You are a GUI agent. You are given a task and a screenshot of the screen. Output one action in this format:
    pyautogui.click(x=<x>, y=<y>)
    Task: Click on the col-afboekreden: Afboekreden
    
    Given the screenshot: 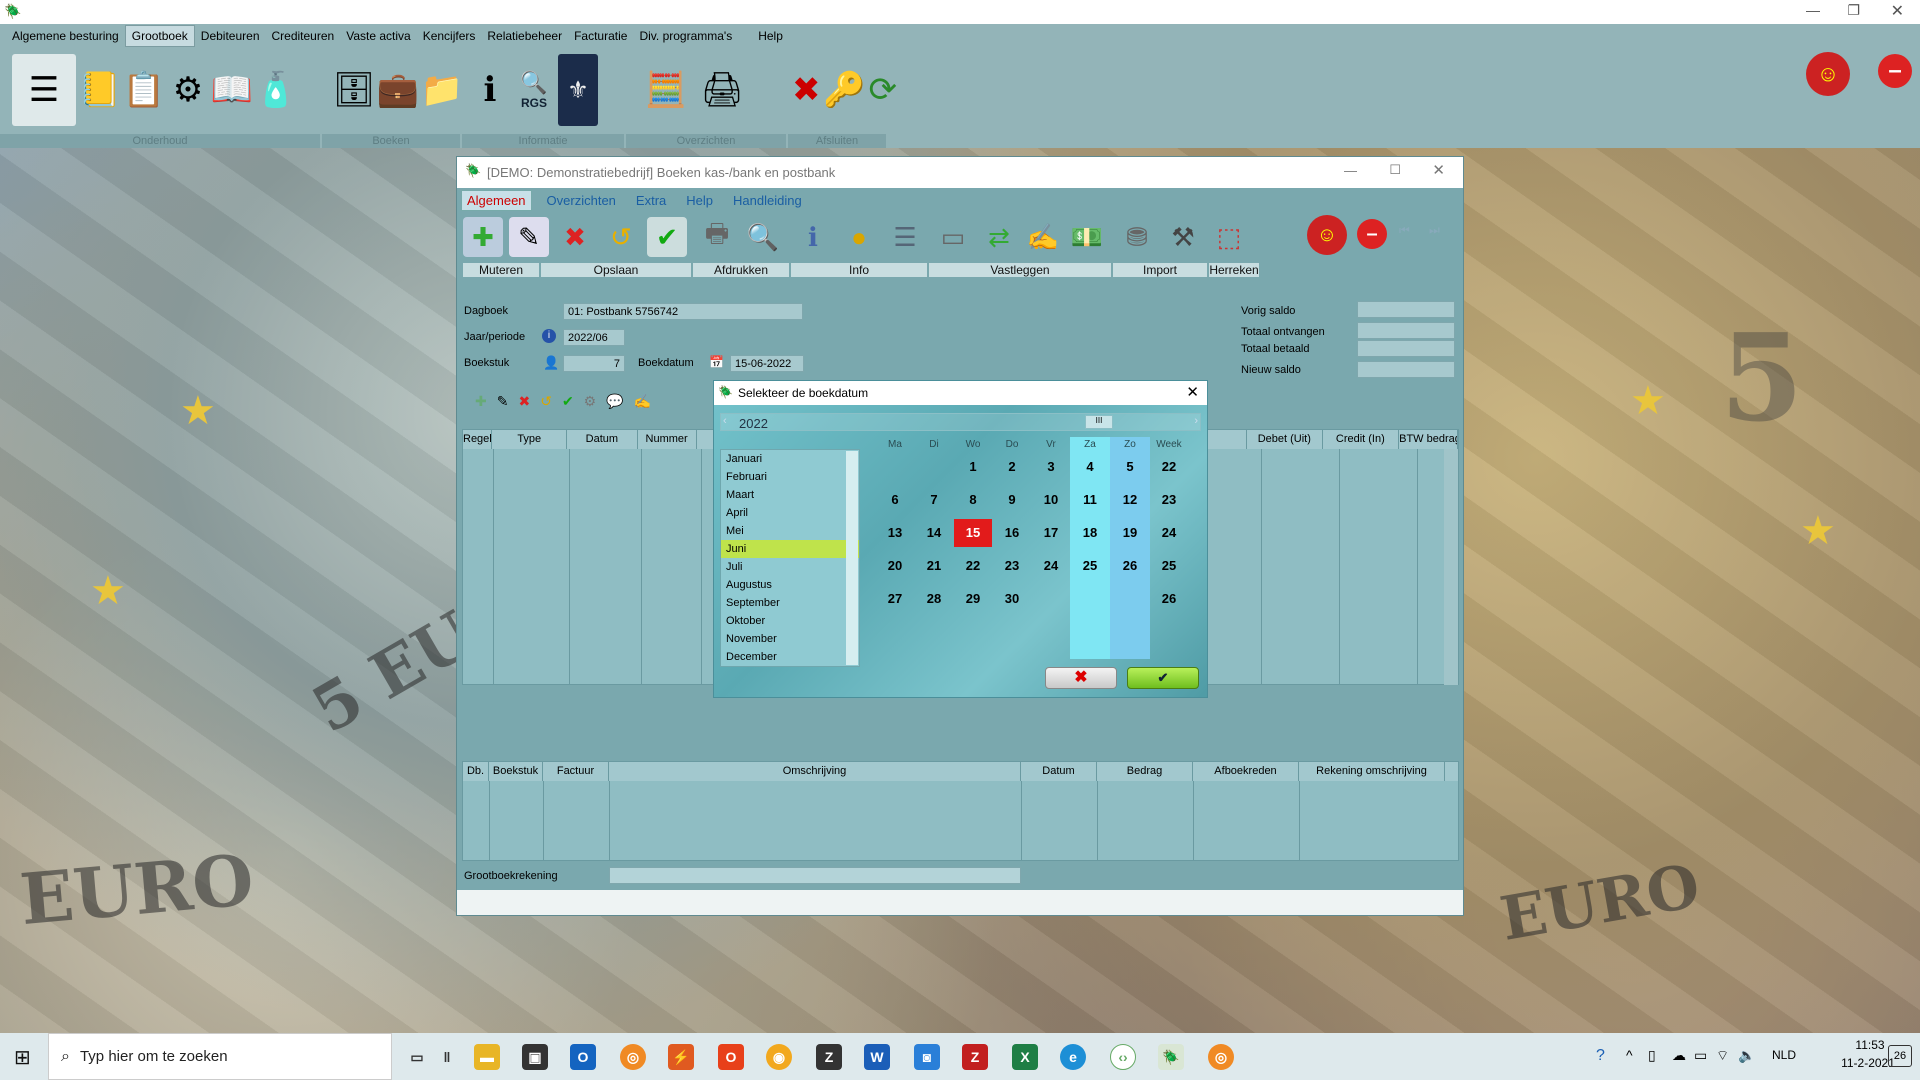 What is the action you would take?
    pyautogui.click(x=1246, y=771)
    